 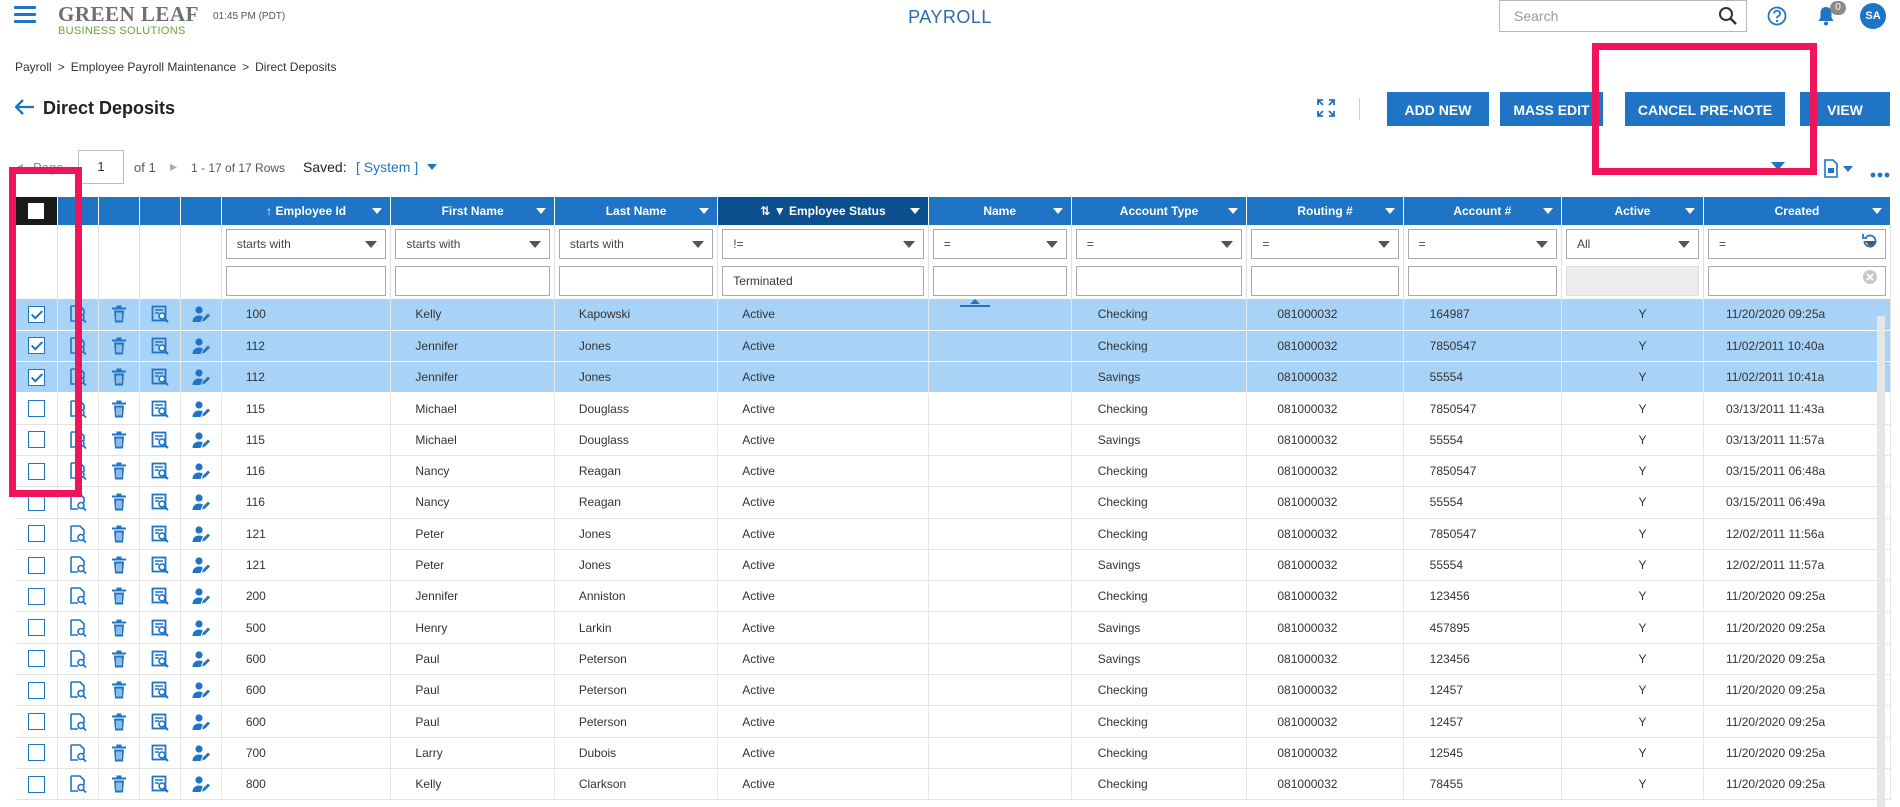 What do you see at coordinates (472, 211) in the screenshot?
I see `column-header-first-name: First Name` at bounding box center [472, 211].